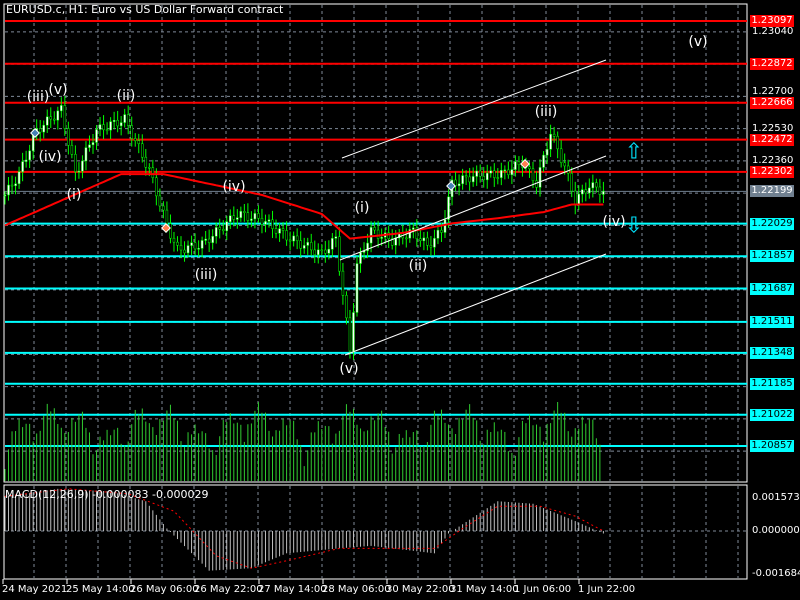 This screenshot has width=800, height=600. Describe the element at coordinates (164, 589) in the screenshot. I see `time-axis-label: 26 May 06:00` at that location.